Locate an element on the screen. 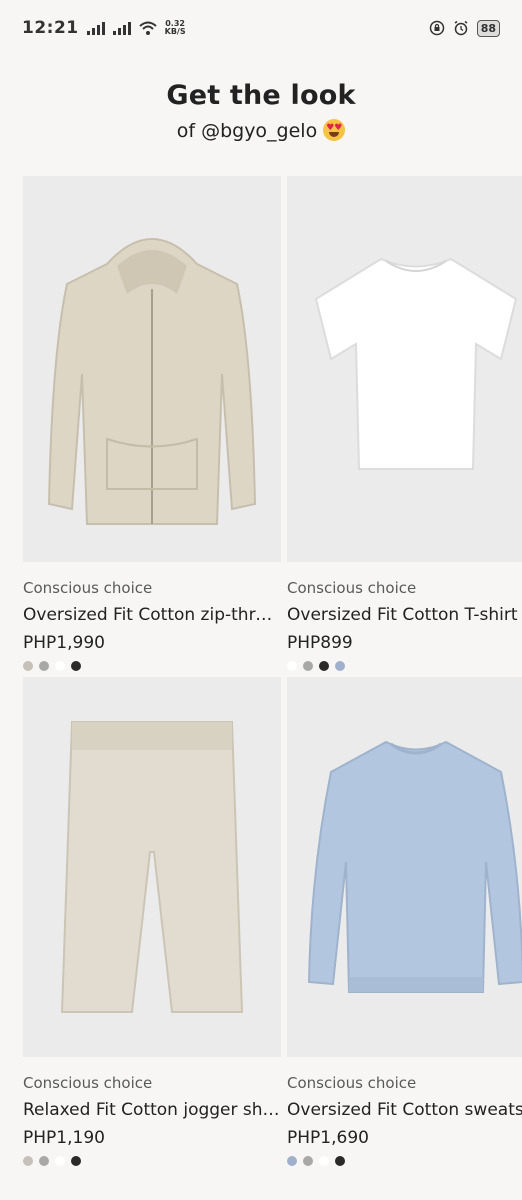 This screenshot has width=522, height=1200. heart-eyes-emoji-icon is located at coordinates (334, 130).